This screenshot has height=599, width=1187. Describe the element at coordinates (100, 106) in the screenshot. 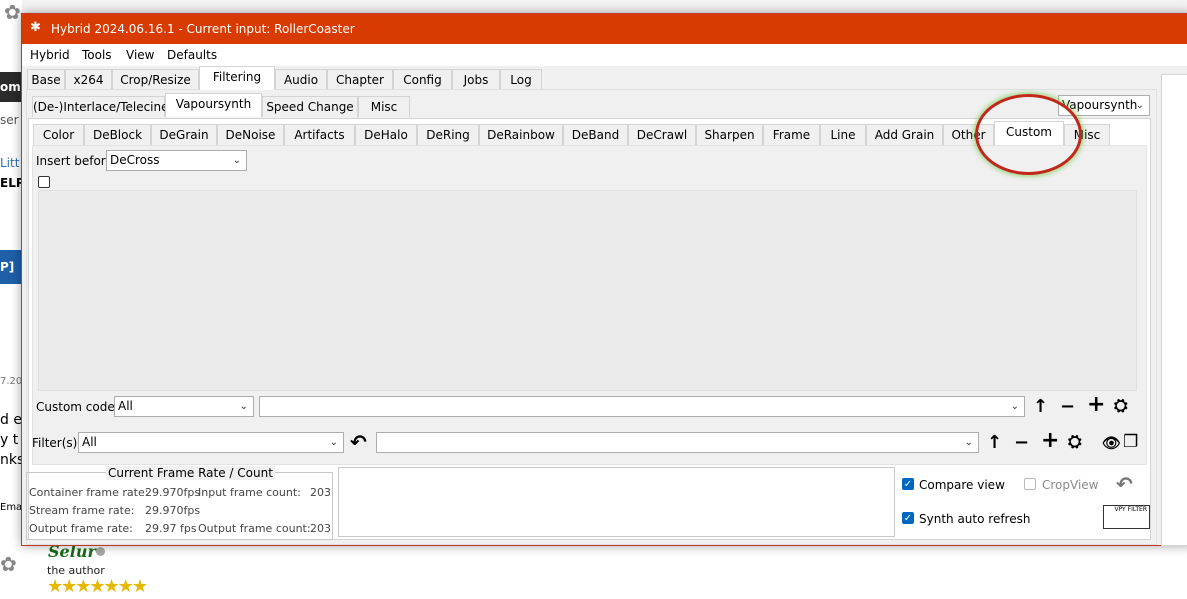

I see `tab-deinterlace-telecine: (De-)Interlace/Telecine` at that location.